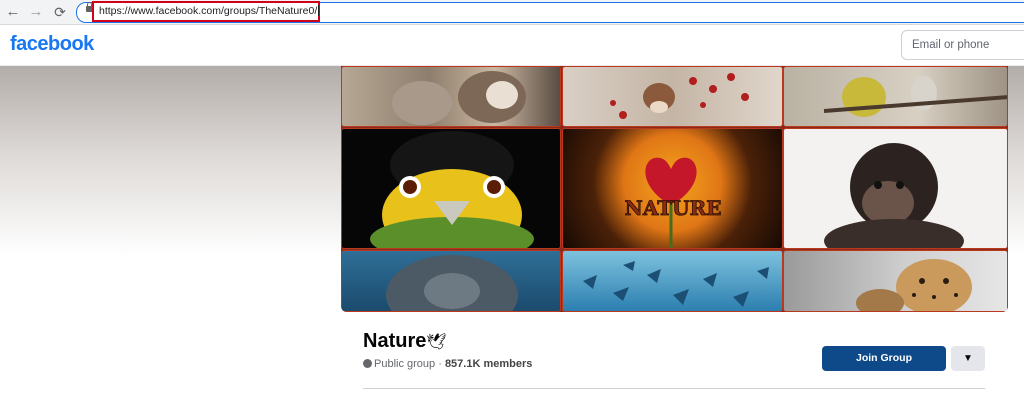  I want to click on globe-icon, so click(367, 363).